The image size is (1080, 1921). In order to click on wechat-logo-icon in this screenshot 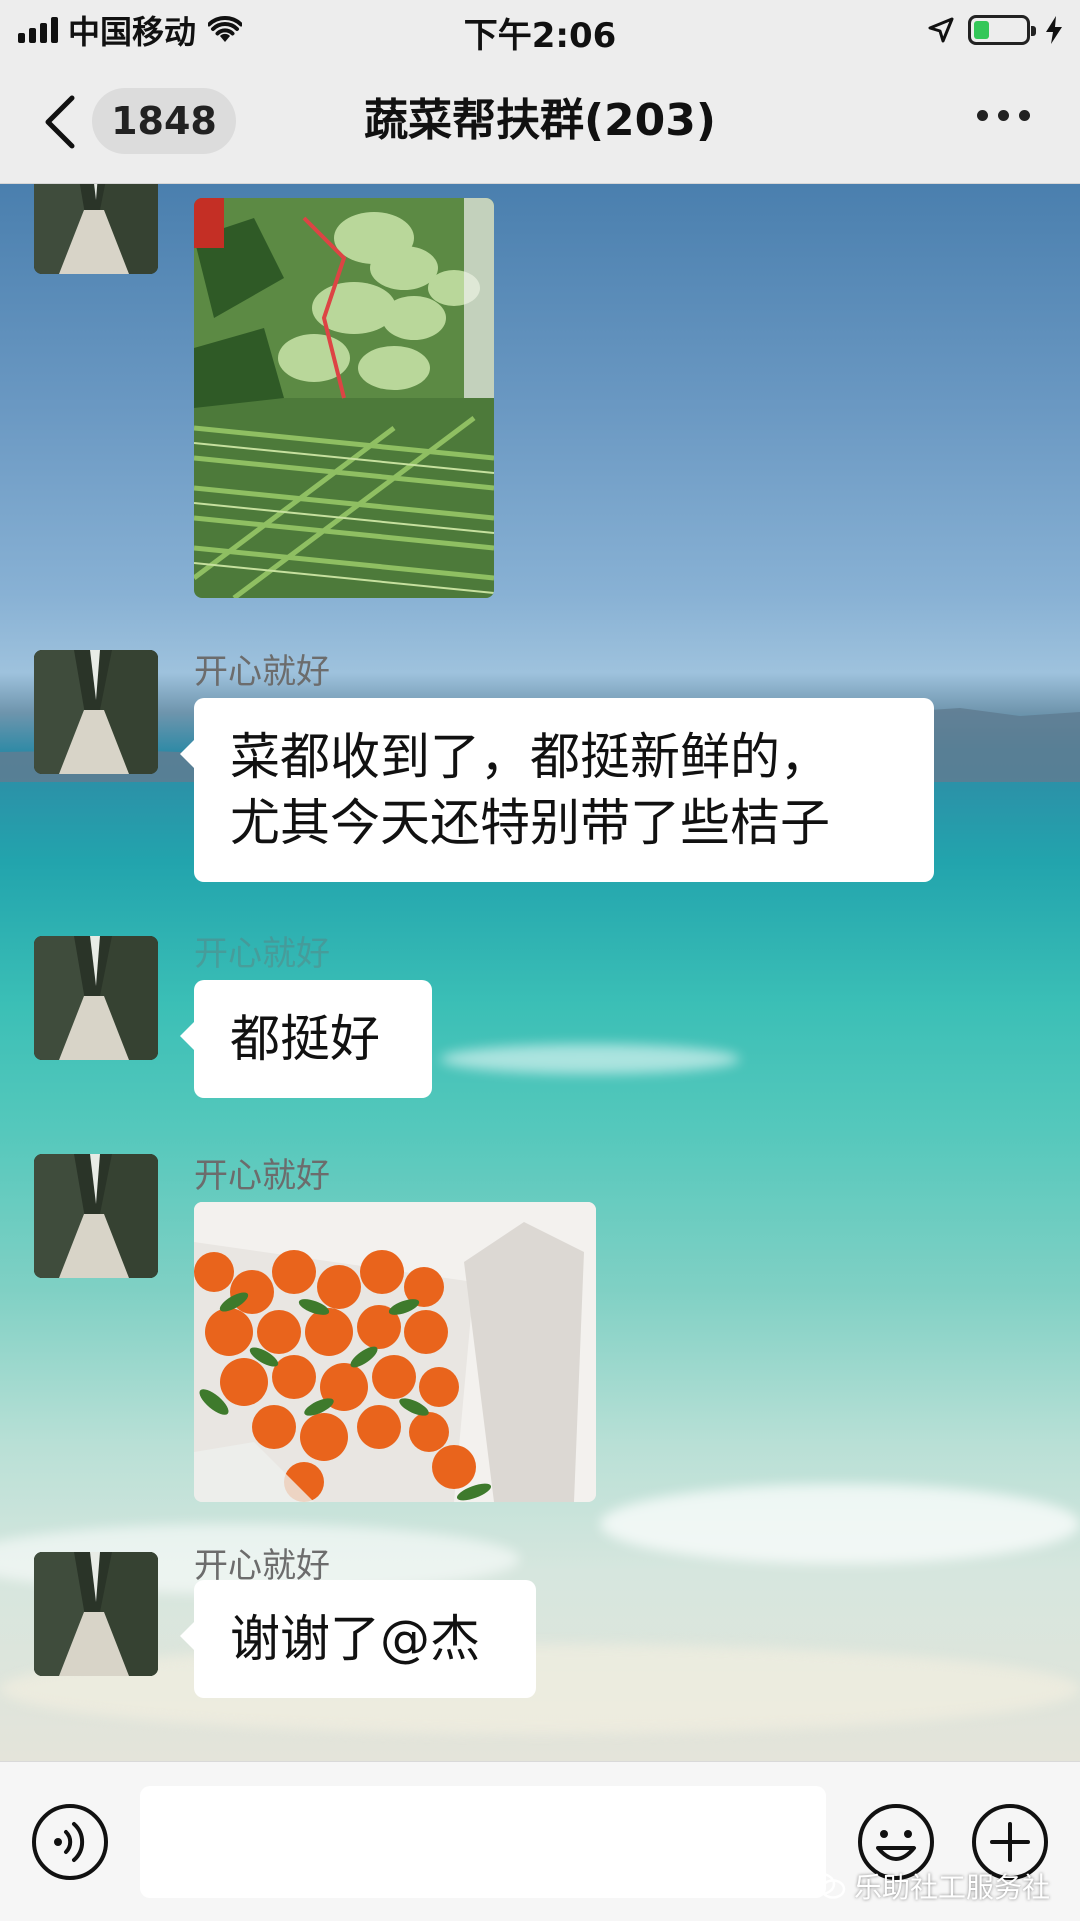, I will do `click(826, 1885)`.